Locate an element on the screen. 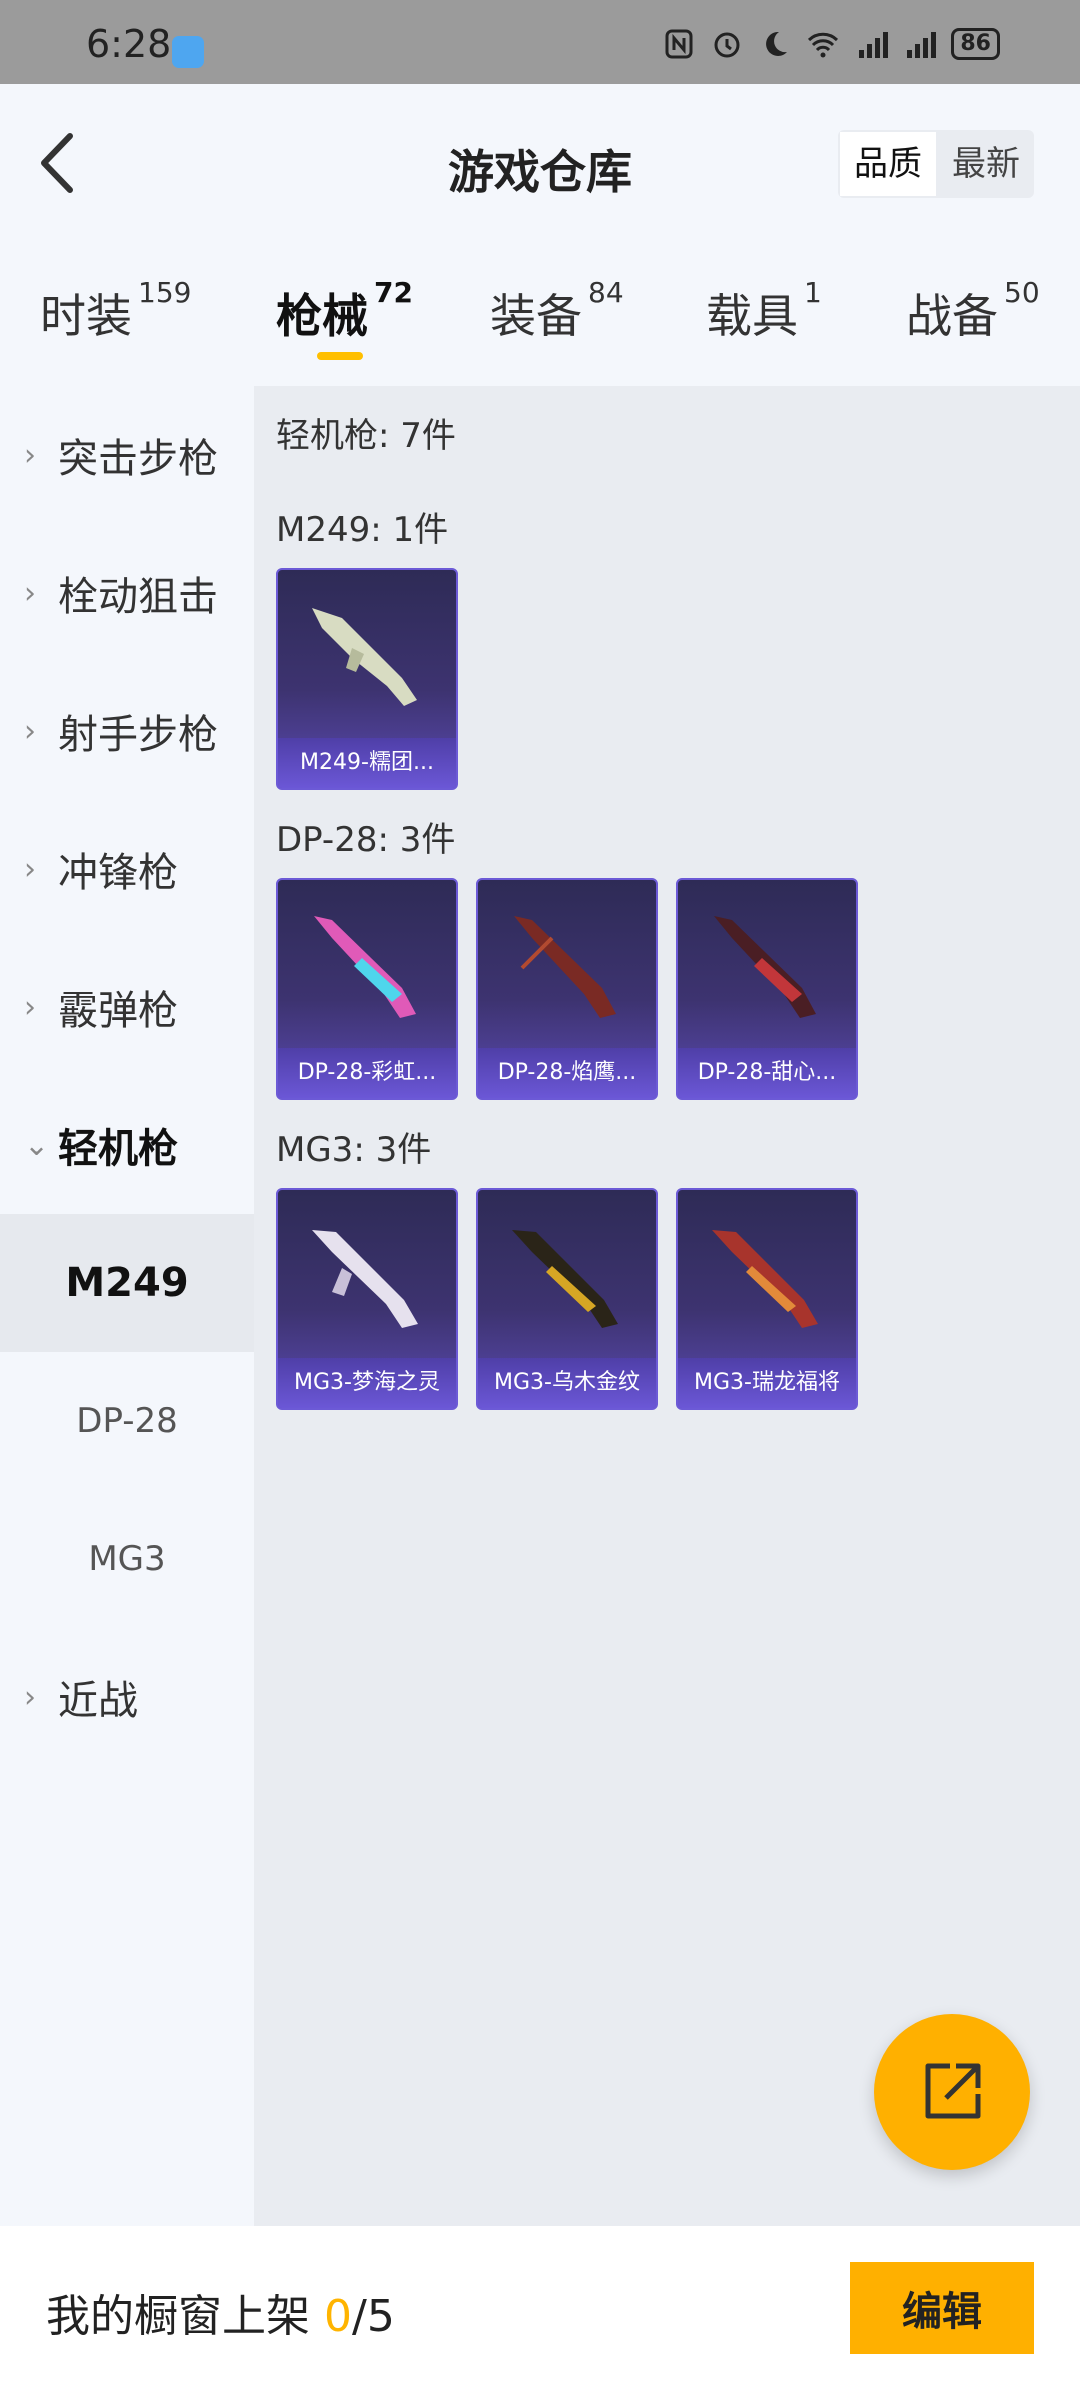 The height and width of the screenshot is (2390, 1080). tab-count: 72 is located at coordinates (393, 292).